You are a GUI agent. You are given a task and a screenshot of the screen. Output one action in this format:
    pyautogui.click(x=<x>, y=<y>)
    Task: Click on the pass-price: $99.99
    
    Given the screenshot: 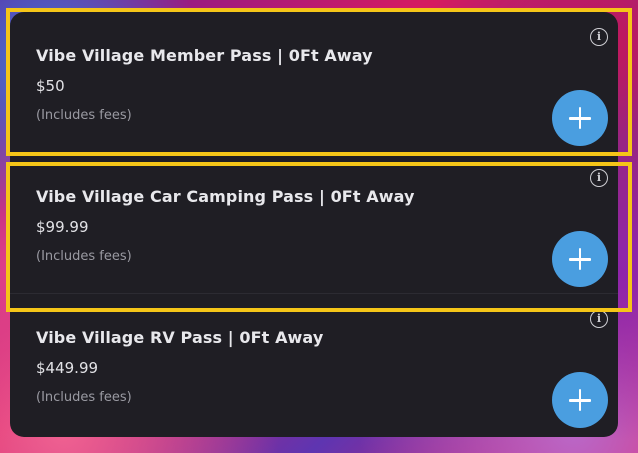 What is the action you would take?
    pyautogui.click(x=62, y=227)
    